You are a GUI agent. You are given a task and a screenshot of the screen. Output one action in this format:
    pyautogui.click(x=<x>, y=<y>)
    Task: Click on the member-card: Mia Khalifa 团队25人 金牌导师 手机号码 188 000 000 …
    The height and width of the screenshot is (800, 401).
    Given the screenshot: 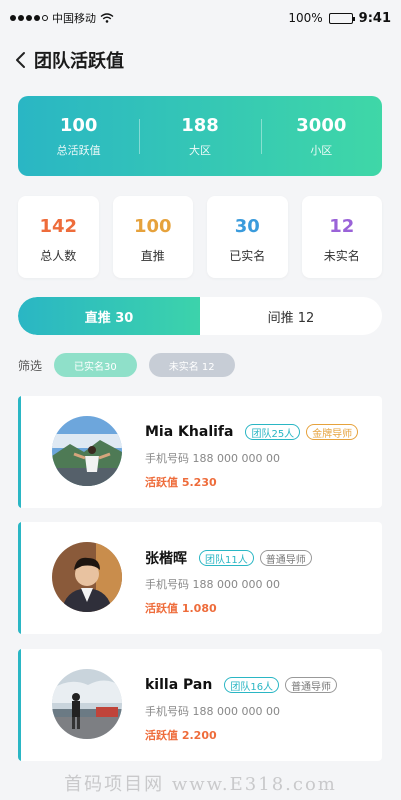 What is the action you would take?
    pyautogui.click(x=200, y=452)
    